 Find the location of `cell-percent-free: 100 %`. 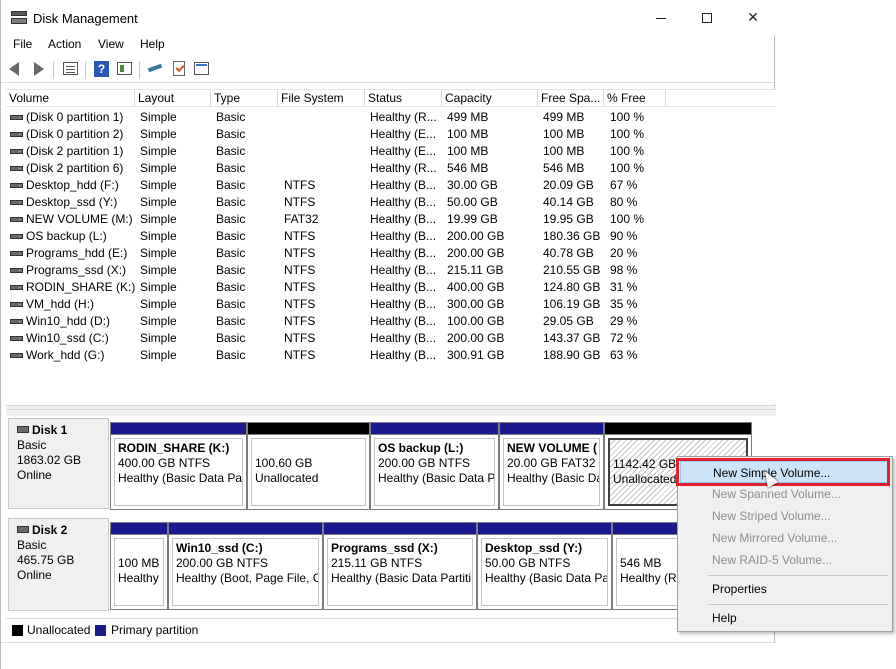

cell-percent-free: 100 % is located at coordinates (627, 134).